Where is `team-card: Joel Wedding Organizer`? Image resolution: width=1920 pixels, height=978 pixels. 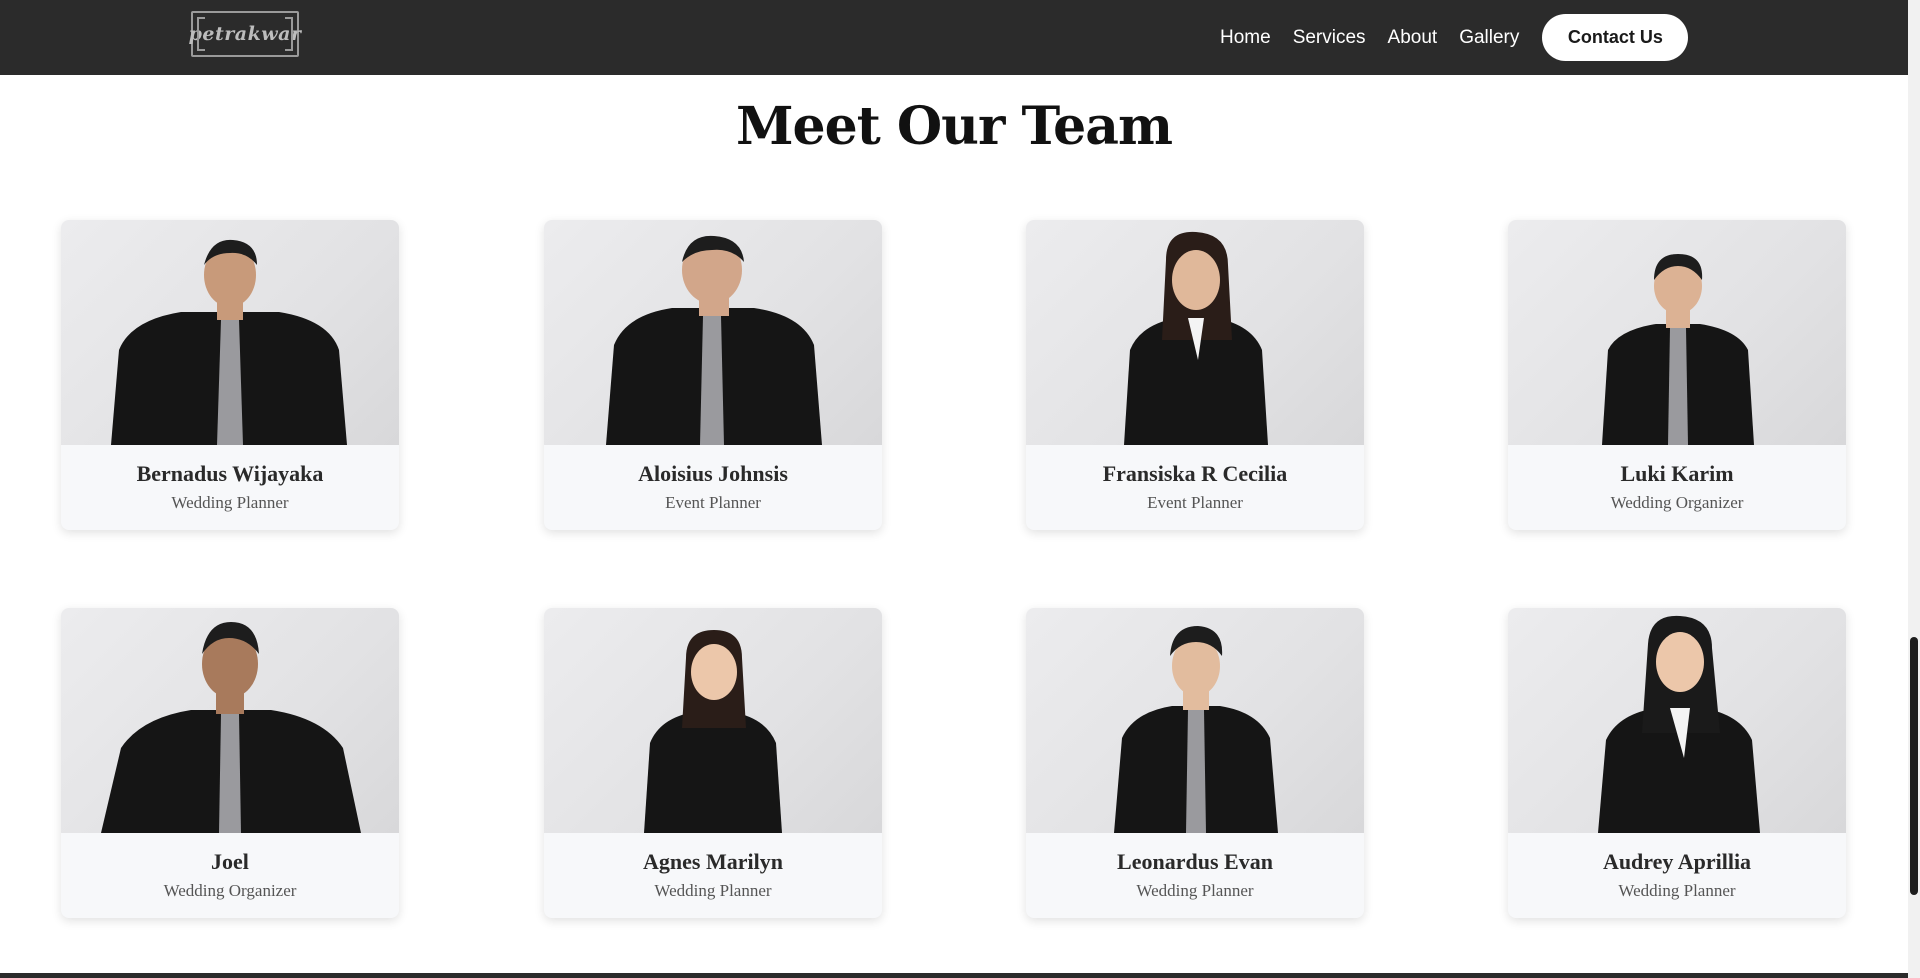
team-card: Joel Wedding Organizer is located at coordinates (230, 763).